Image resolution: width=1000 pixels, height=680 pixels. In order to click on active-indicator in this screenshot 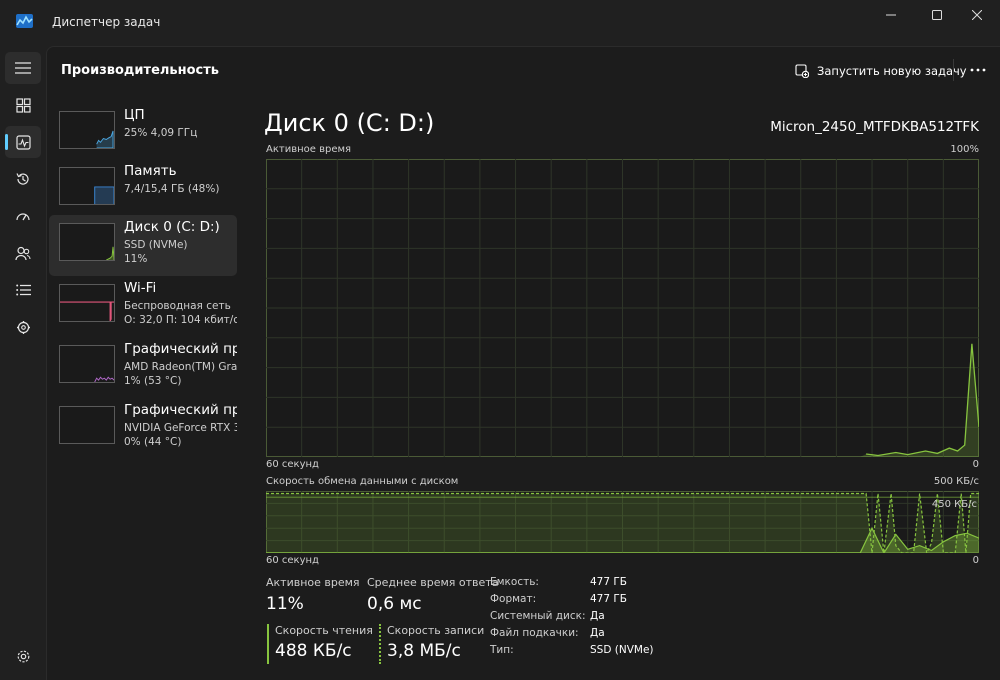, I will do `click(6, 142)`.